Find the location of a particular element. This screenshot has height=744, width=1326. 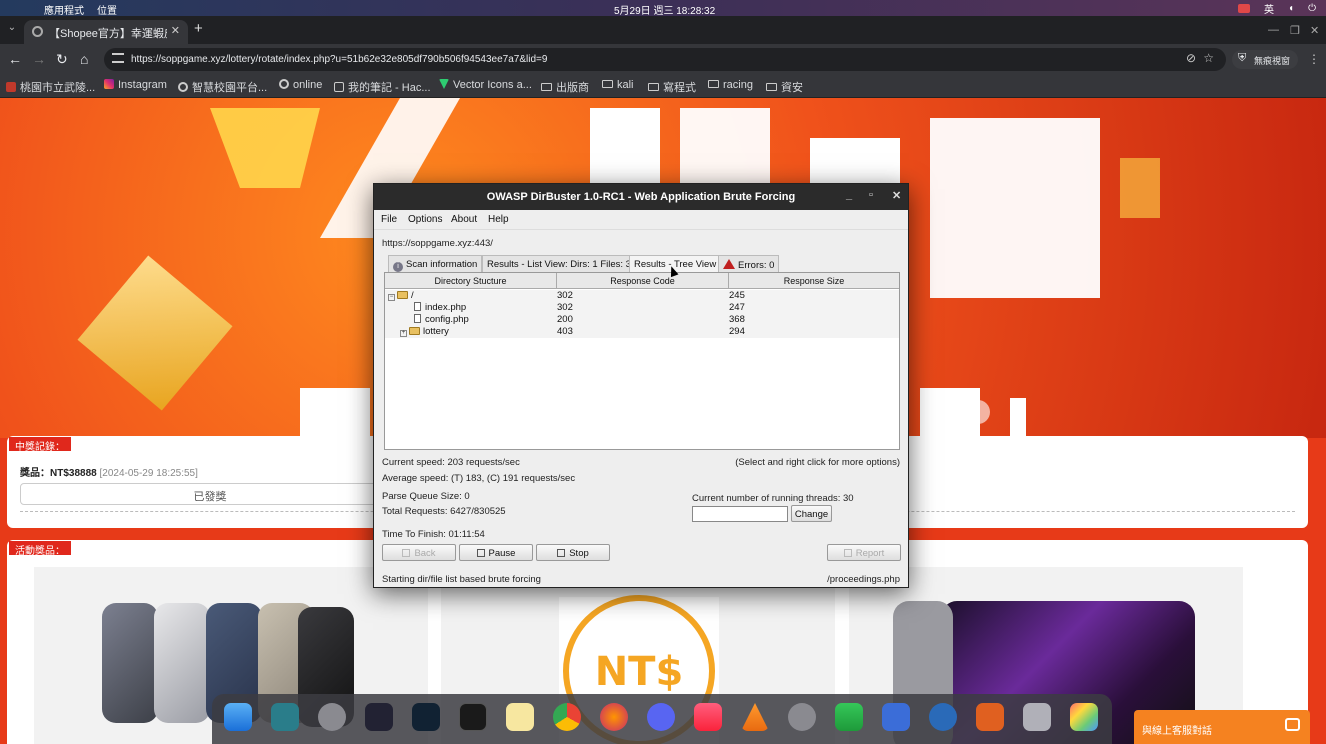

back-button: Back is located at coordinates (419, 552).